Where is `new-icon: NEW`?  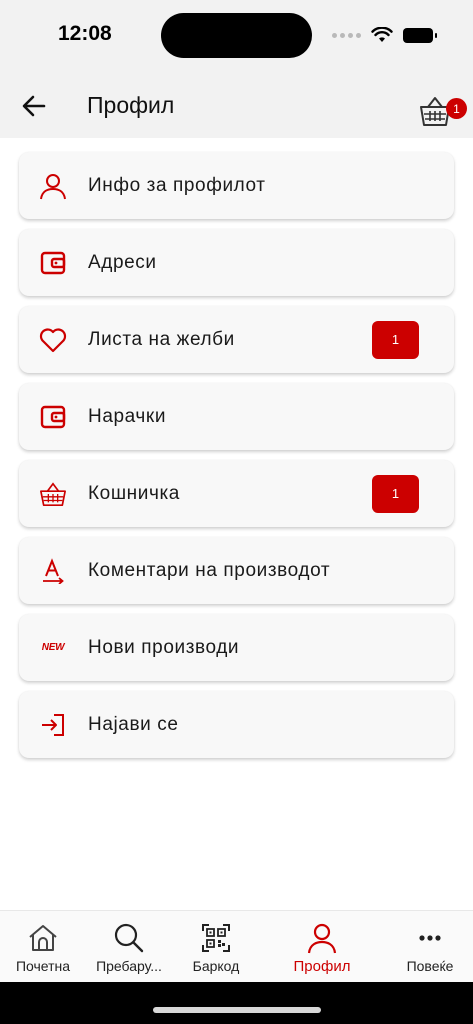 new-icon: NEW is located at coordinates (53, 648).